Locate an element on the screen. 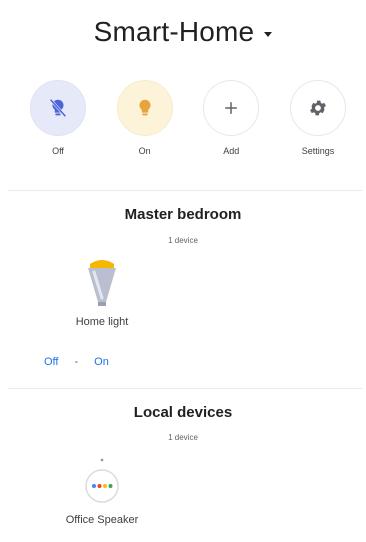 This screenshot has width=366, height=542. room-device-count: 1 device is located at coordinates (183, 240).